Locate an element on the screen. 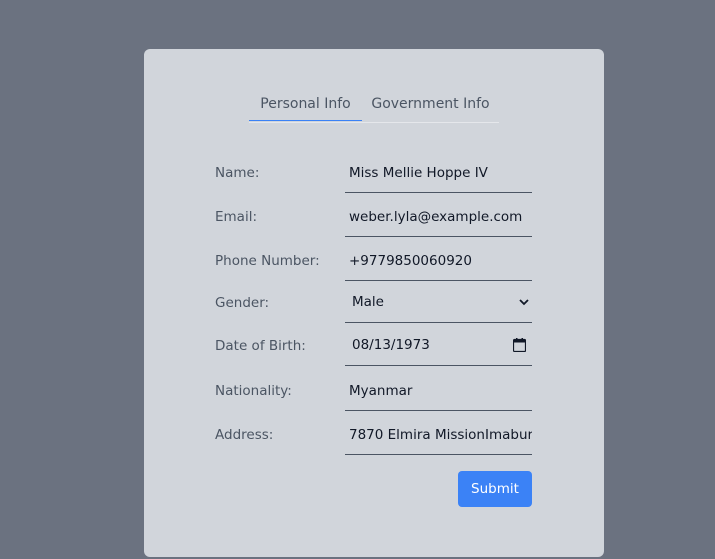 The height and width of the screenshot is (559, 715). email-field is located at coordinates (438, 216).